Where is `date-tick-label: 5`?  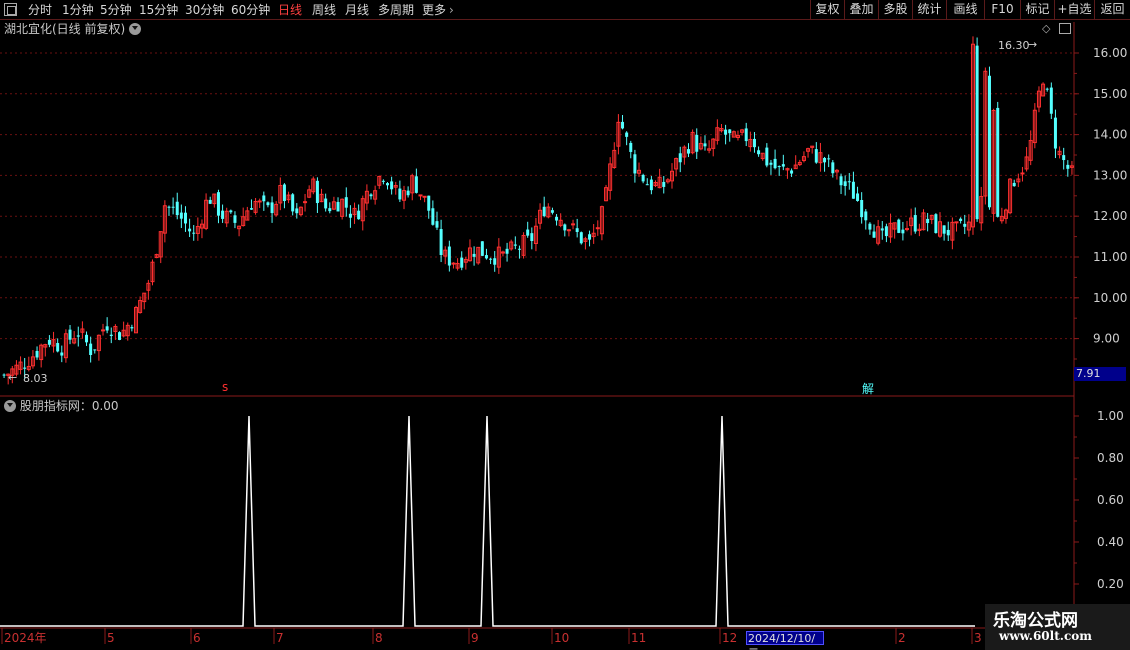
date-tick-label: 5 is located at coordinates (111, 638).